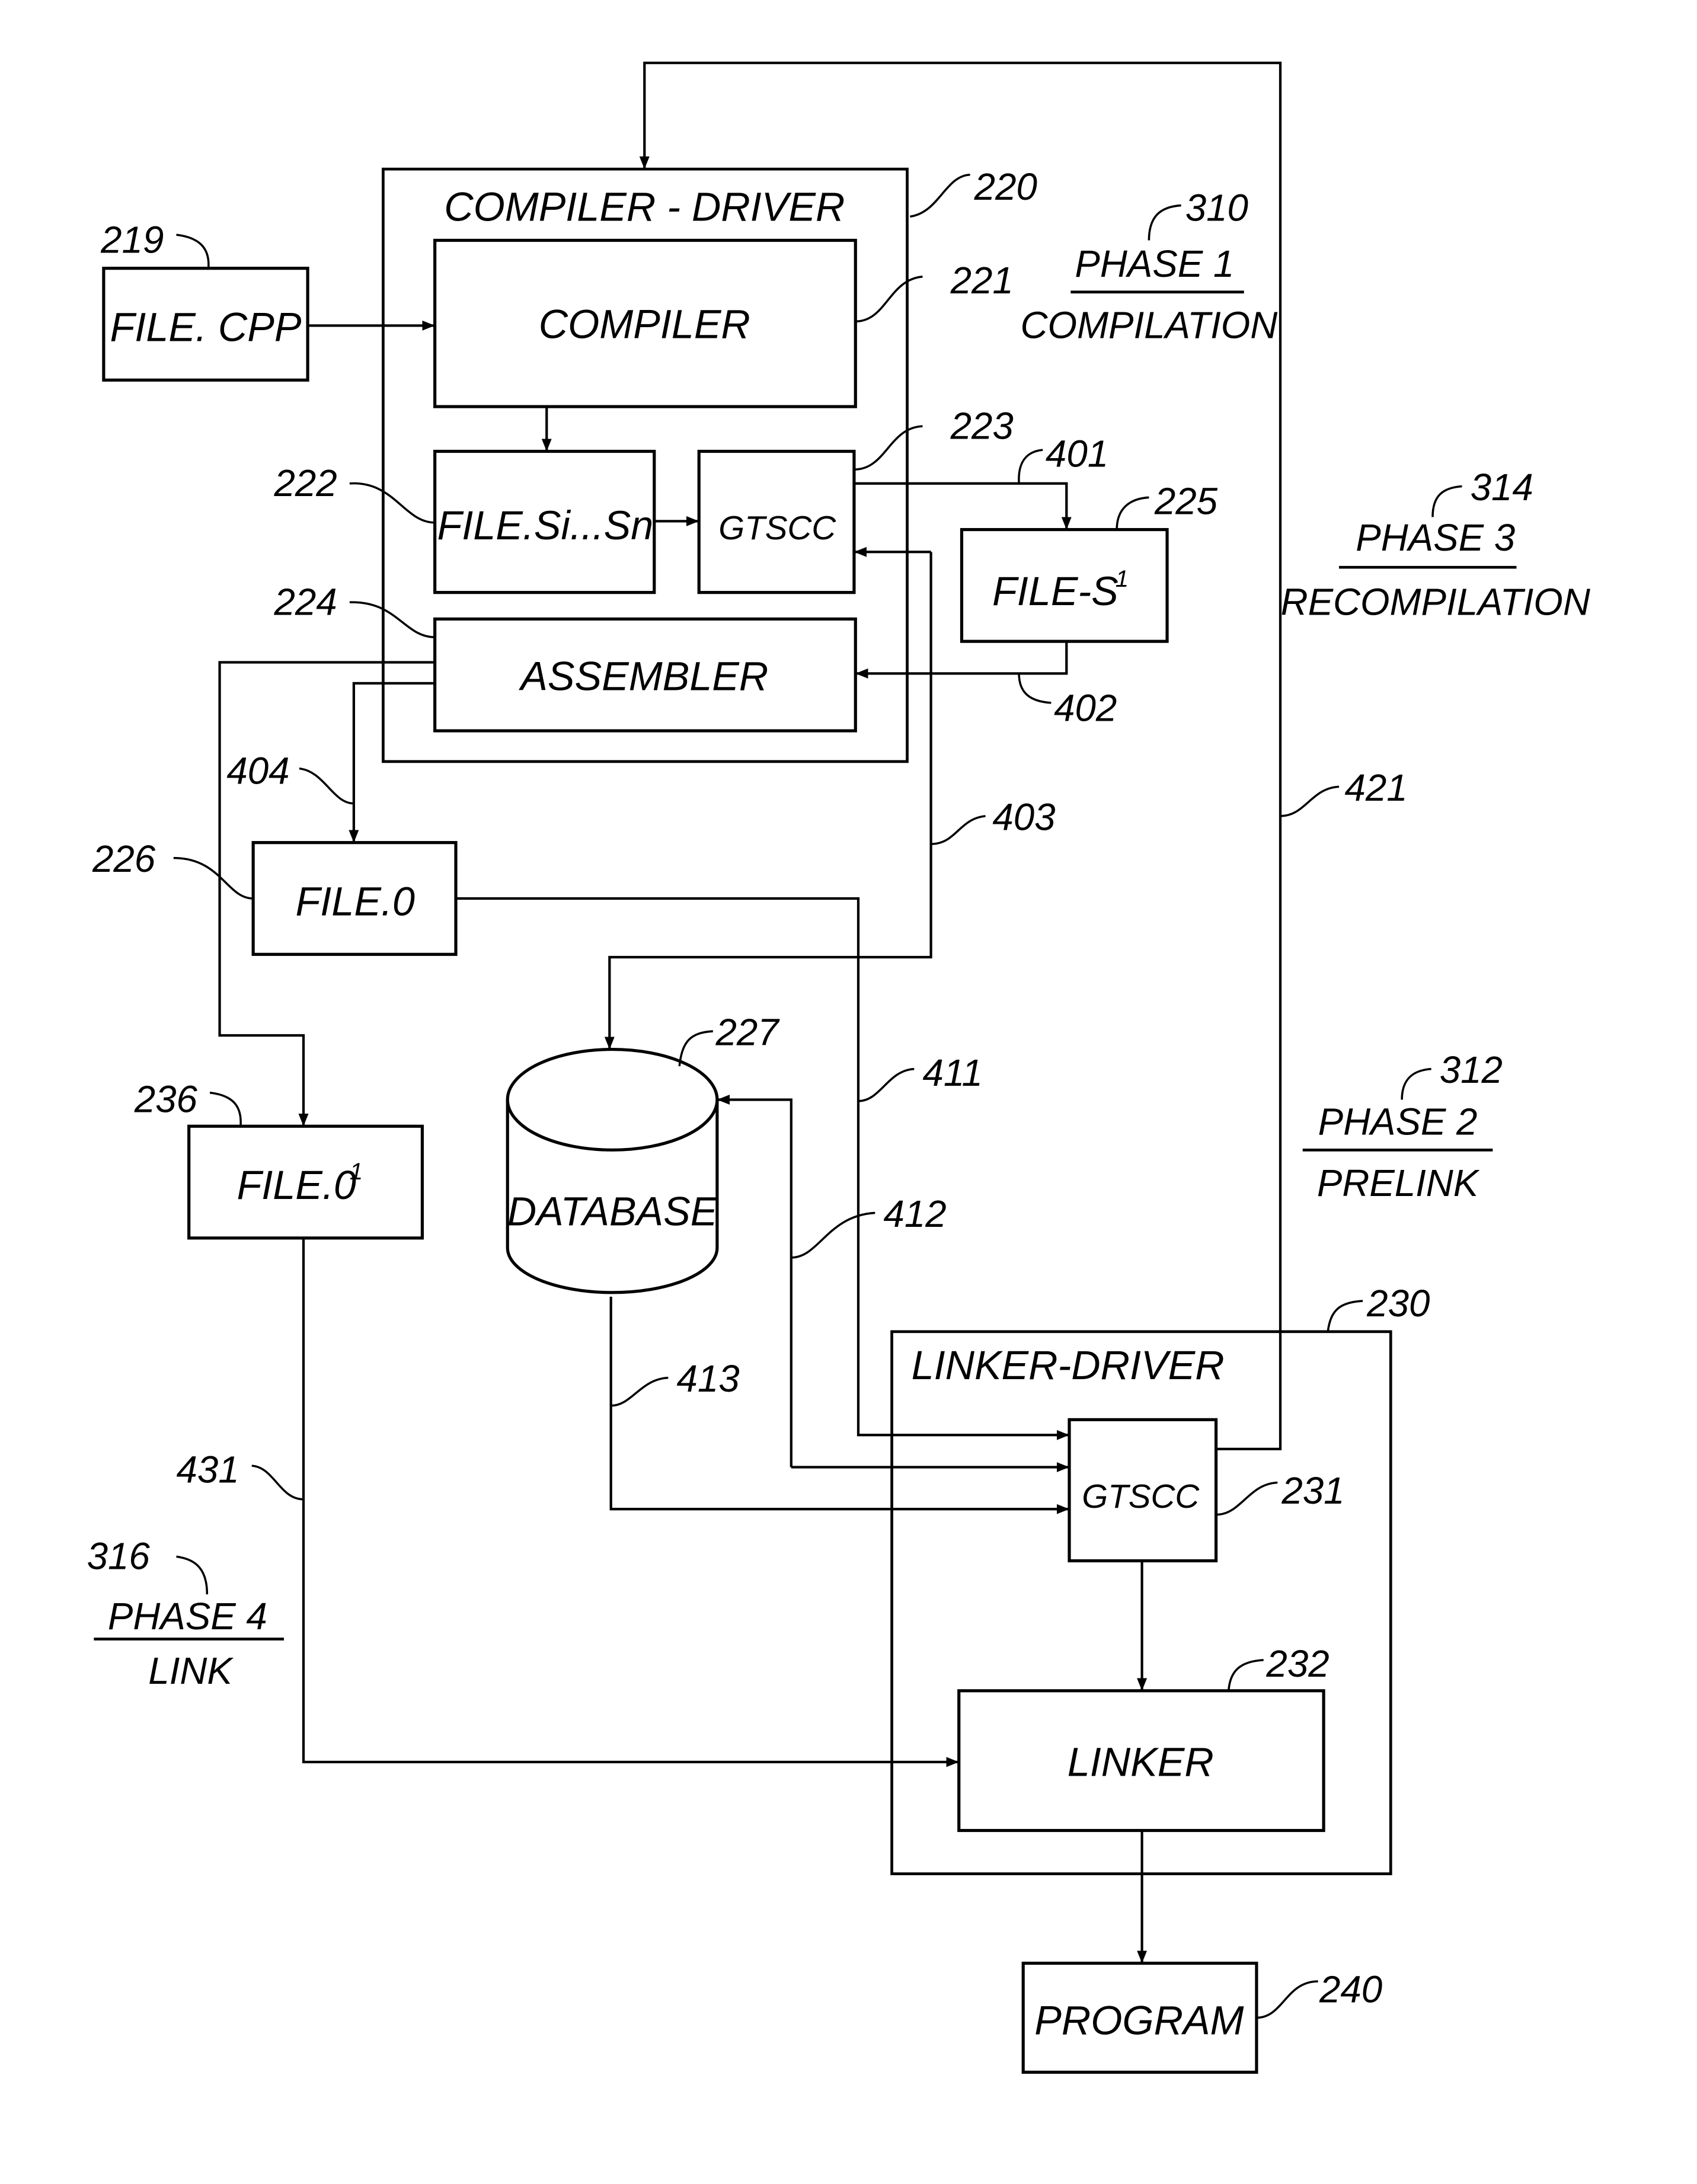  Describe the element at coordinates (1287, 1999) in the screenshot. I see `ref-240-leader` at that location.